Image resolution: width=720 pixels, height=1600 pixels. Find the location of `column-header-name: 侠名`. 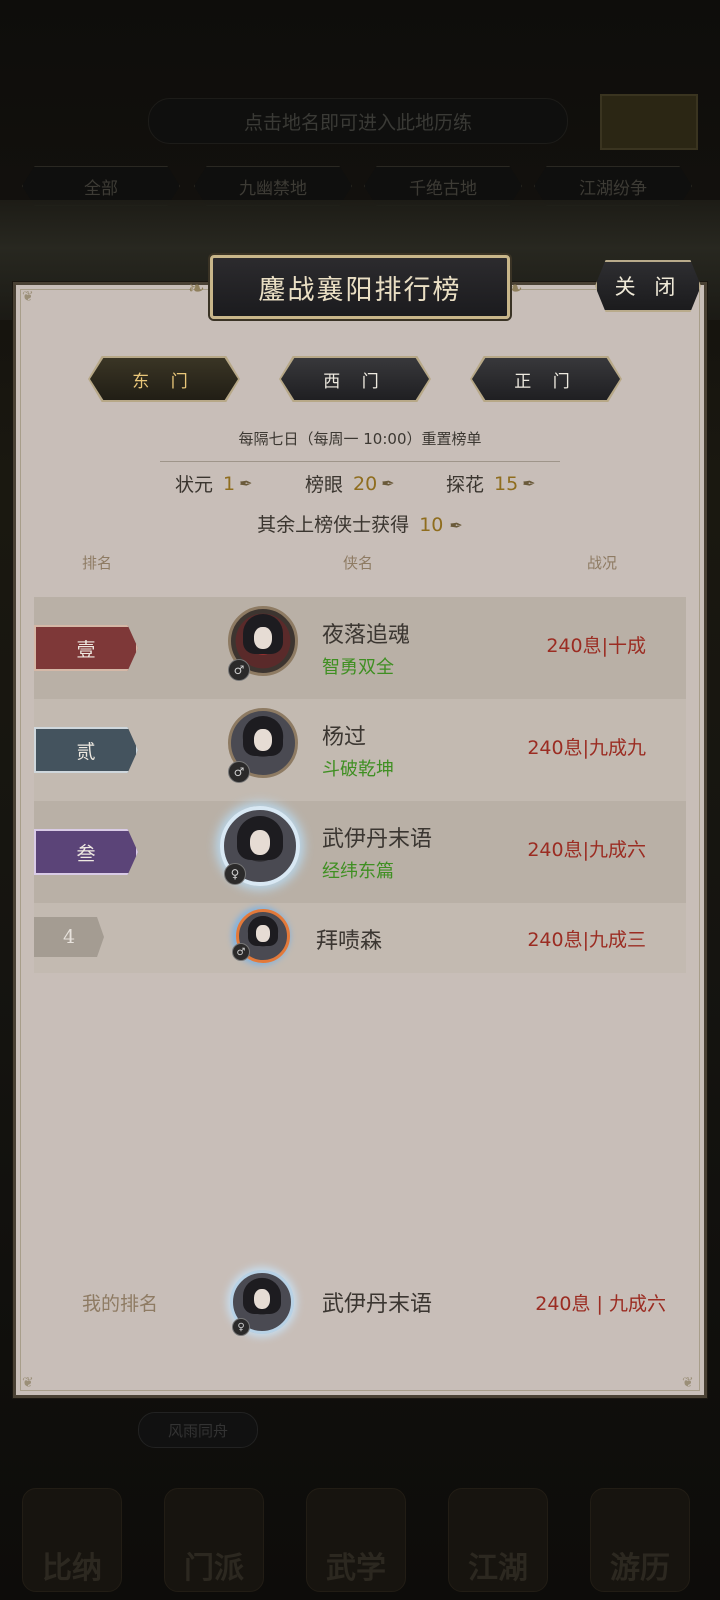

column-header-name: 侠名 is located at coordinates (358, 563).